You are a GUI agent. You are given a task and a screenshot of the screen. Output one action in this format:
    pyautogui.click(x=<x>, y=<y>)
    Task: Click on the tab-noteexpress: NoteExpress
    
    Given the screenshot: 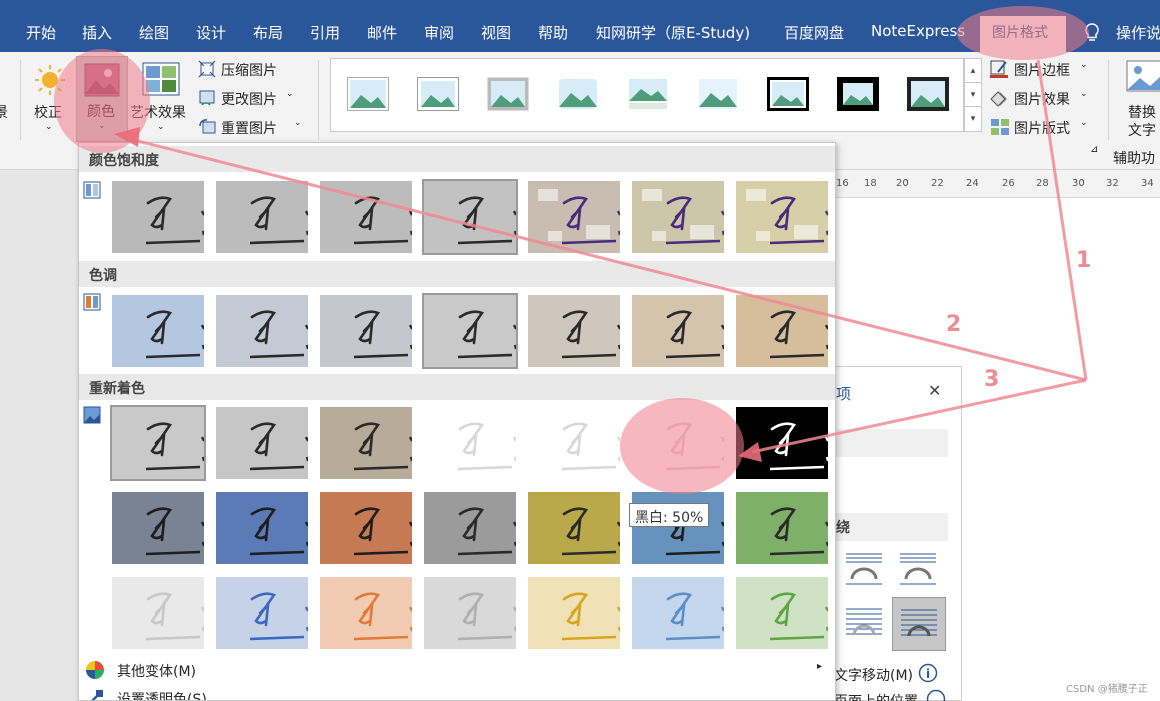 What is the action you would take?
    pyautogui.click(x=918, y=31)
    